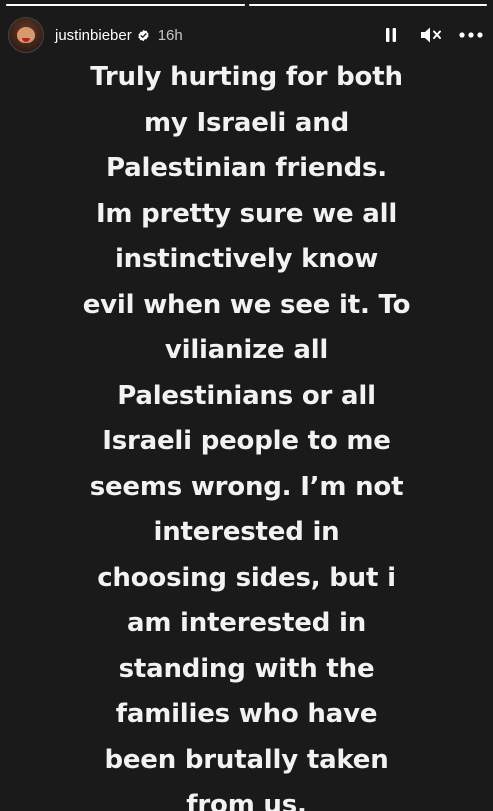  I want to click on story-text-line: from us., so click(246, 800).